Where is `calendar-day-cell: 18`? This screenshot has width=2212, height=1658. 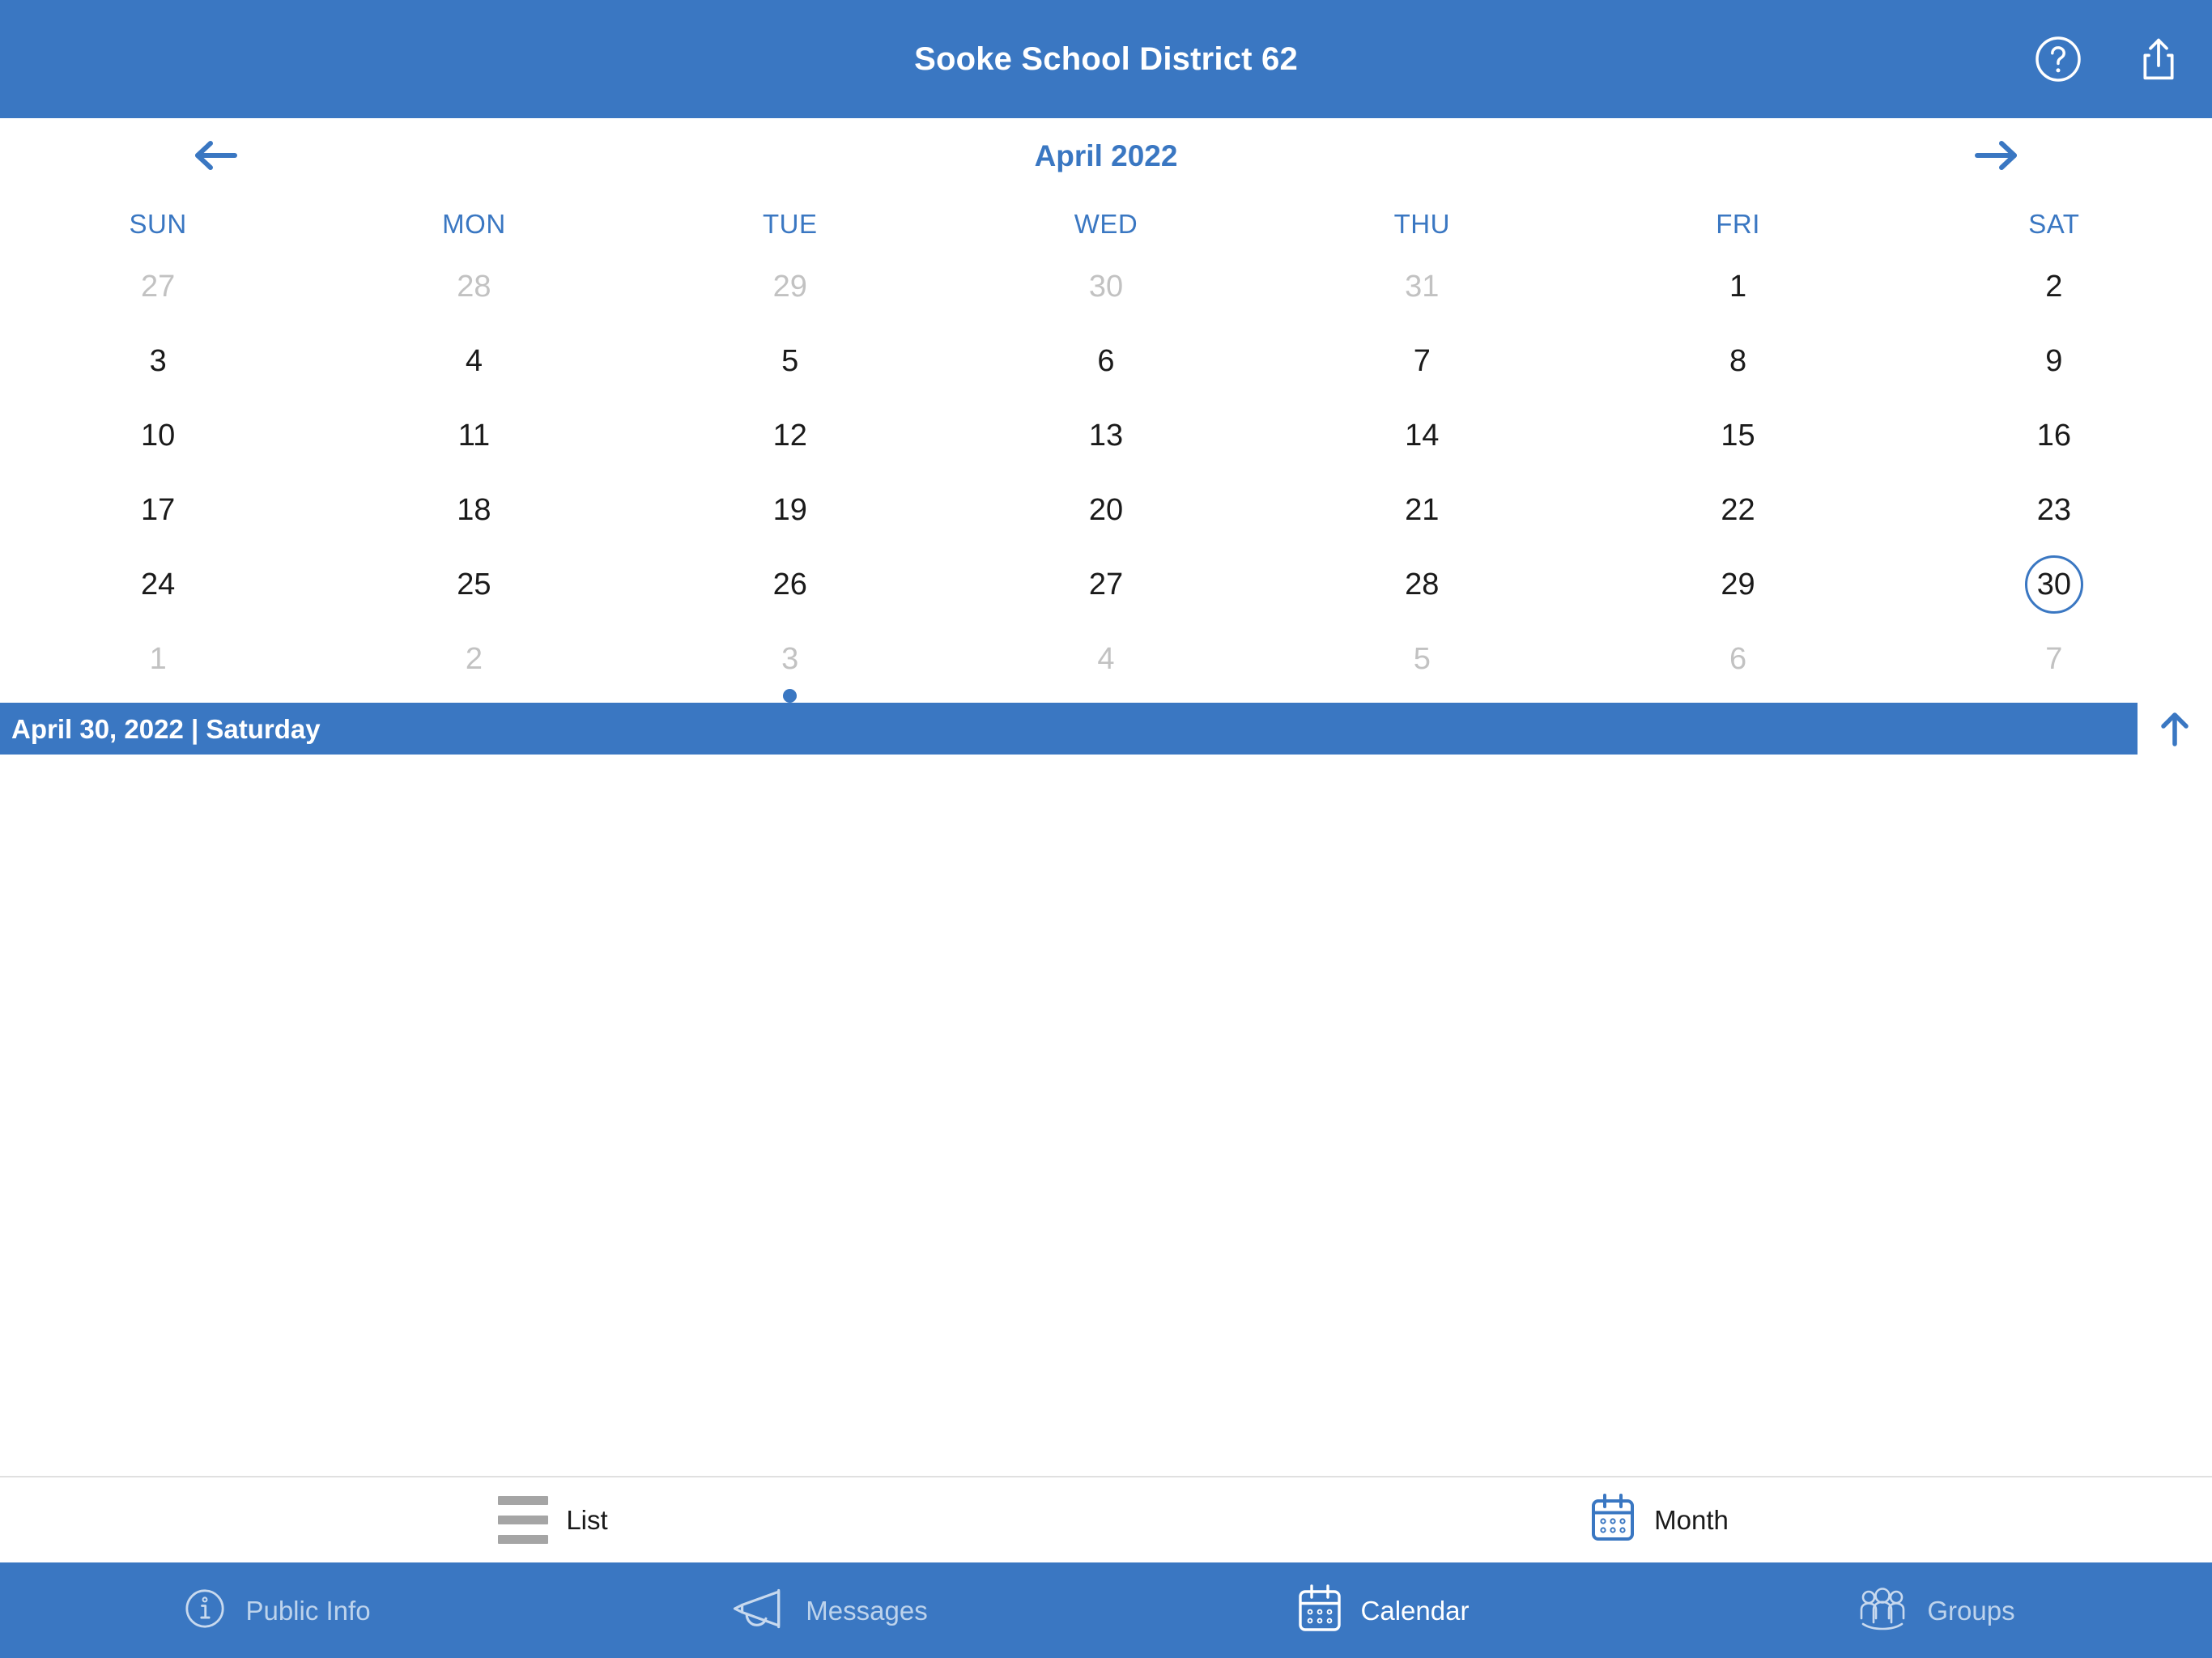
calendar-day-cell: 18 is located at coordinates (474, 516).